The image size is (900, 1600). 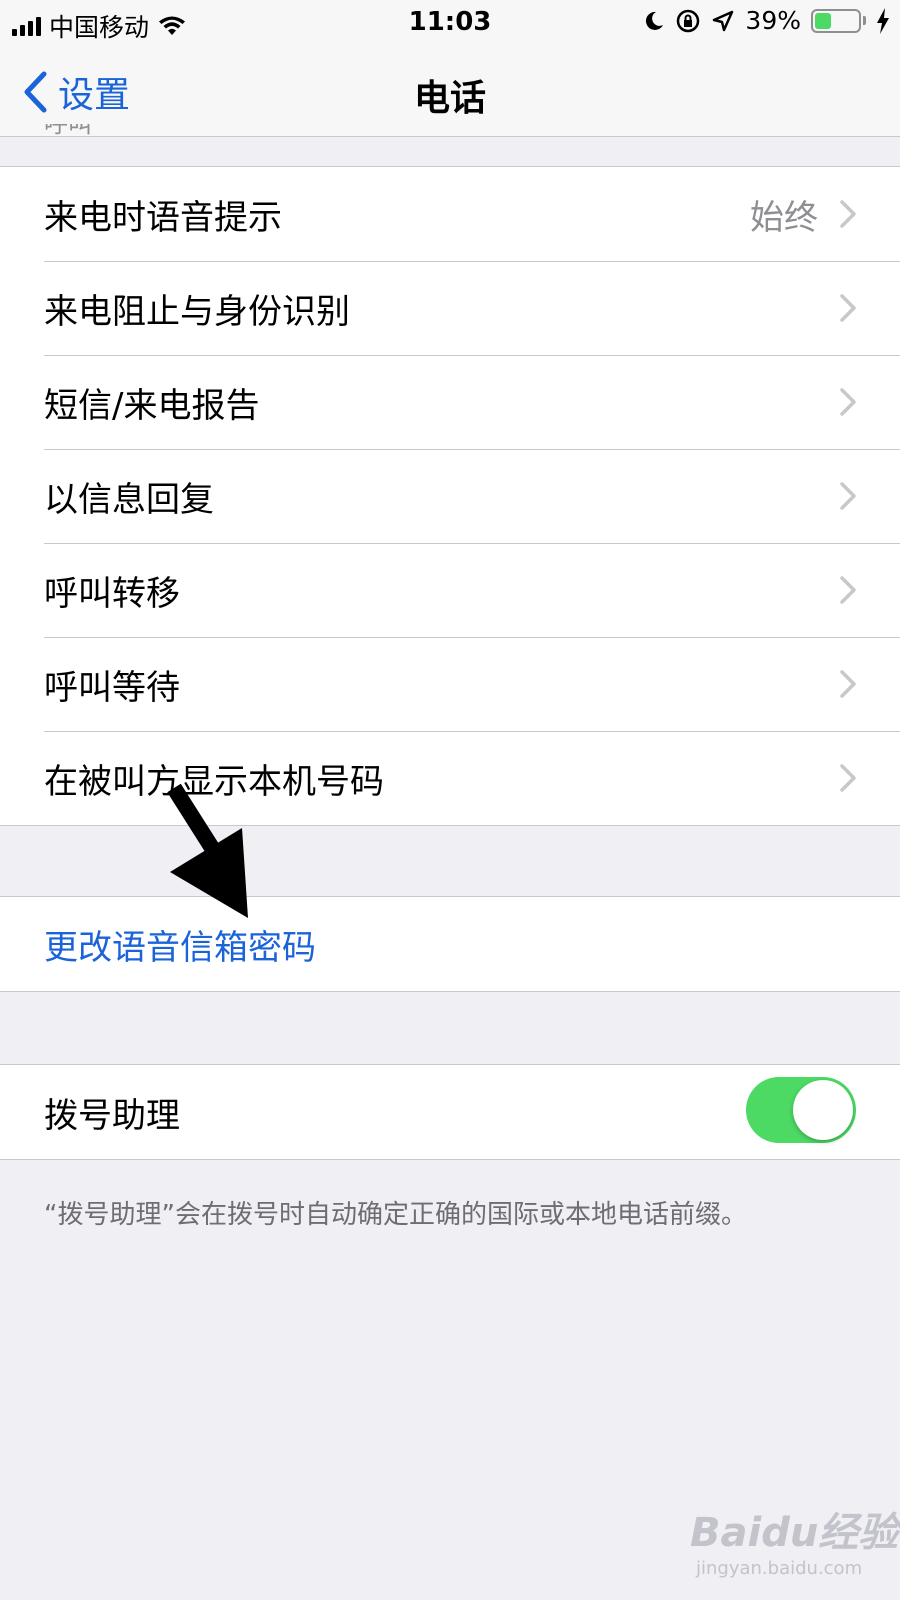 I want to click on row-dial-assist: 拨号助理, so click(x=450, y=1112).